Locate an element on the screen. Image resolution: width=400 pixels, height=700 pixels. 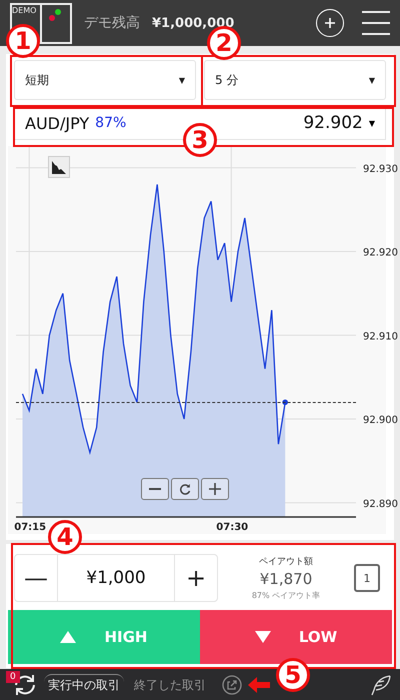
logo-text: DEMO is located at coordinates (24, 10).